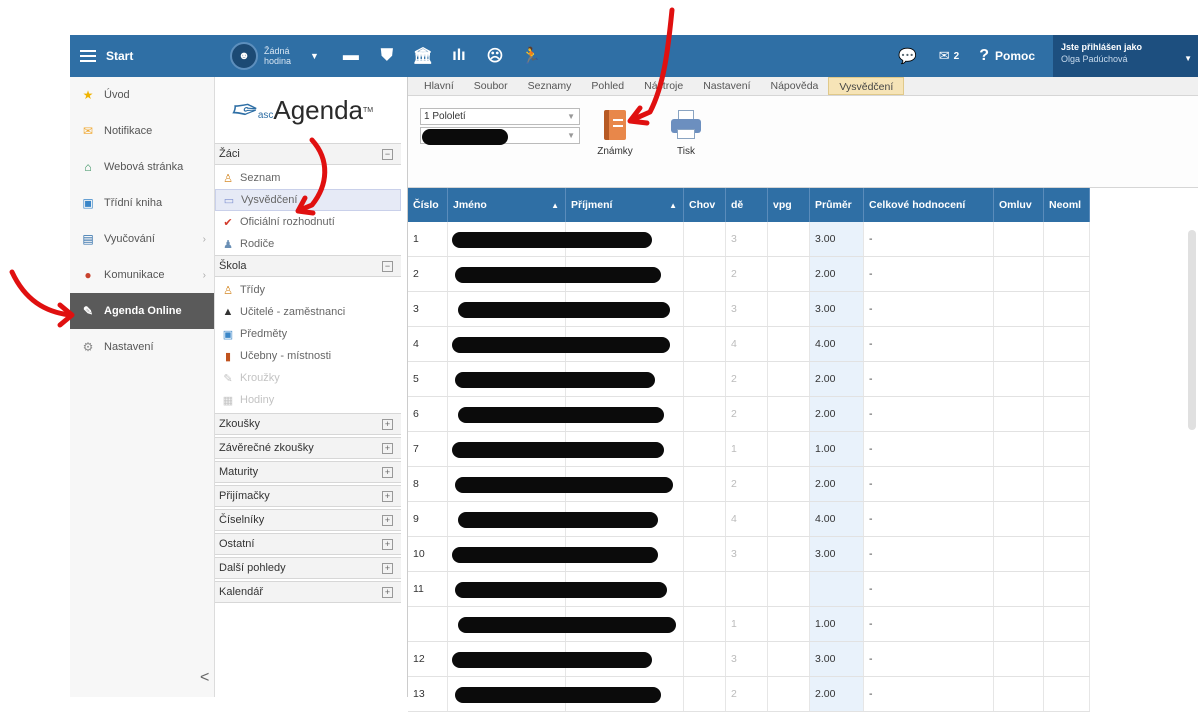 The height and width of the screenshot is (712, 1198). Describe the element at coordinates (789, 205) in the screenshot. I see `col-vpg: vpg` at that location.